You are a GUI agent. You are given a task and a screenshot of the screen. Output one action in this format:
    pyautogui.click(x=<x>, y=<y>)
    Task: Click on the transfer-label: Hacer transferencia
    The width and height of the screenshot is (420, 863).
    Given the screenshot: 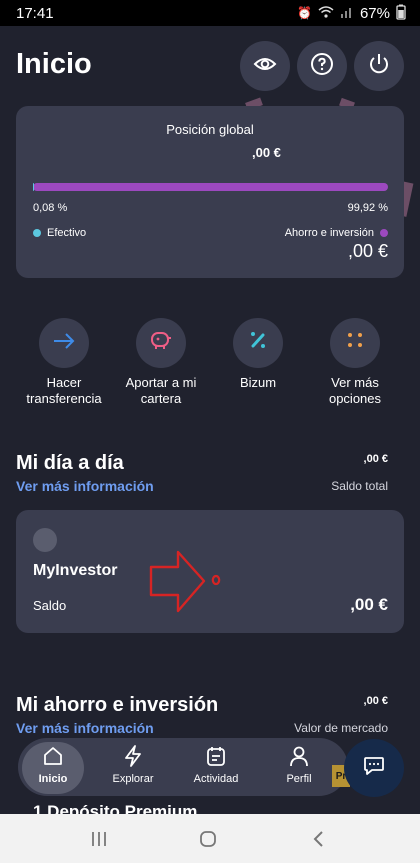 What is the action you would take?
    pyautogui.click(x=64, y=390)
    